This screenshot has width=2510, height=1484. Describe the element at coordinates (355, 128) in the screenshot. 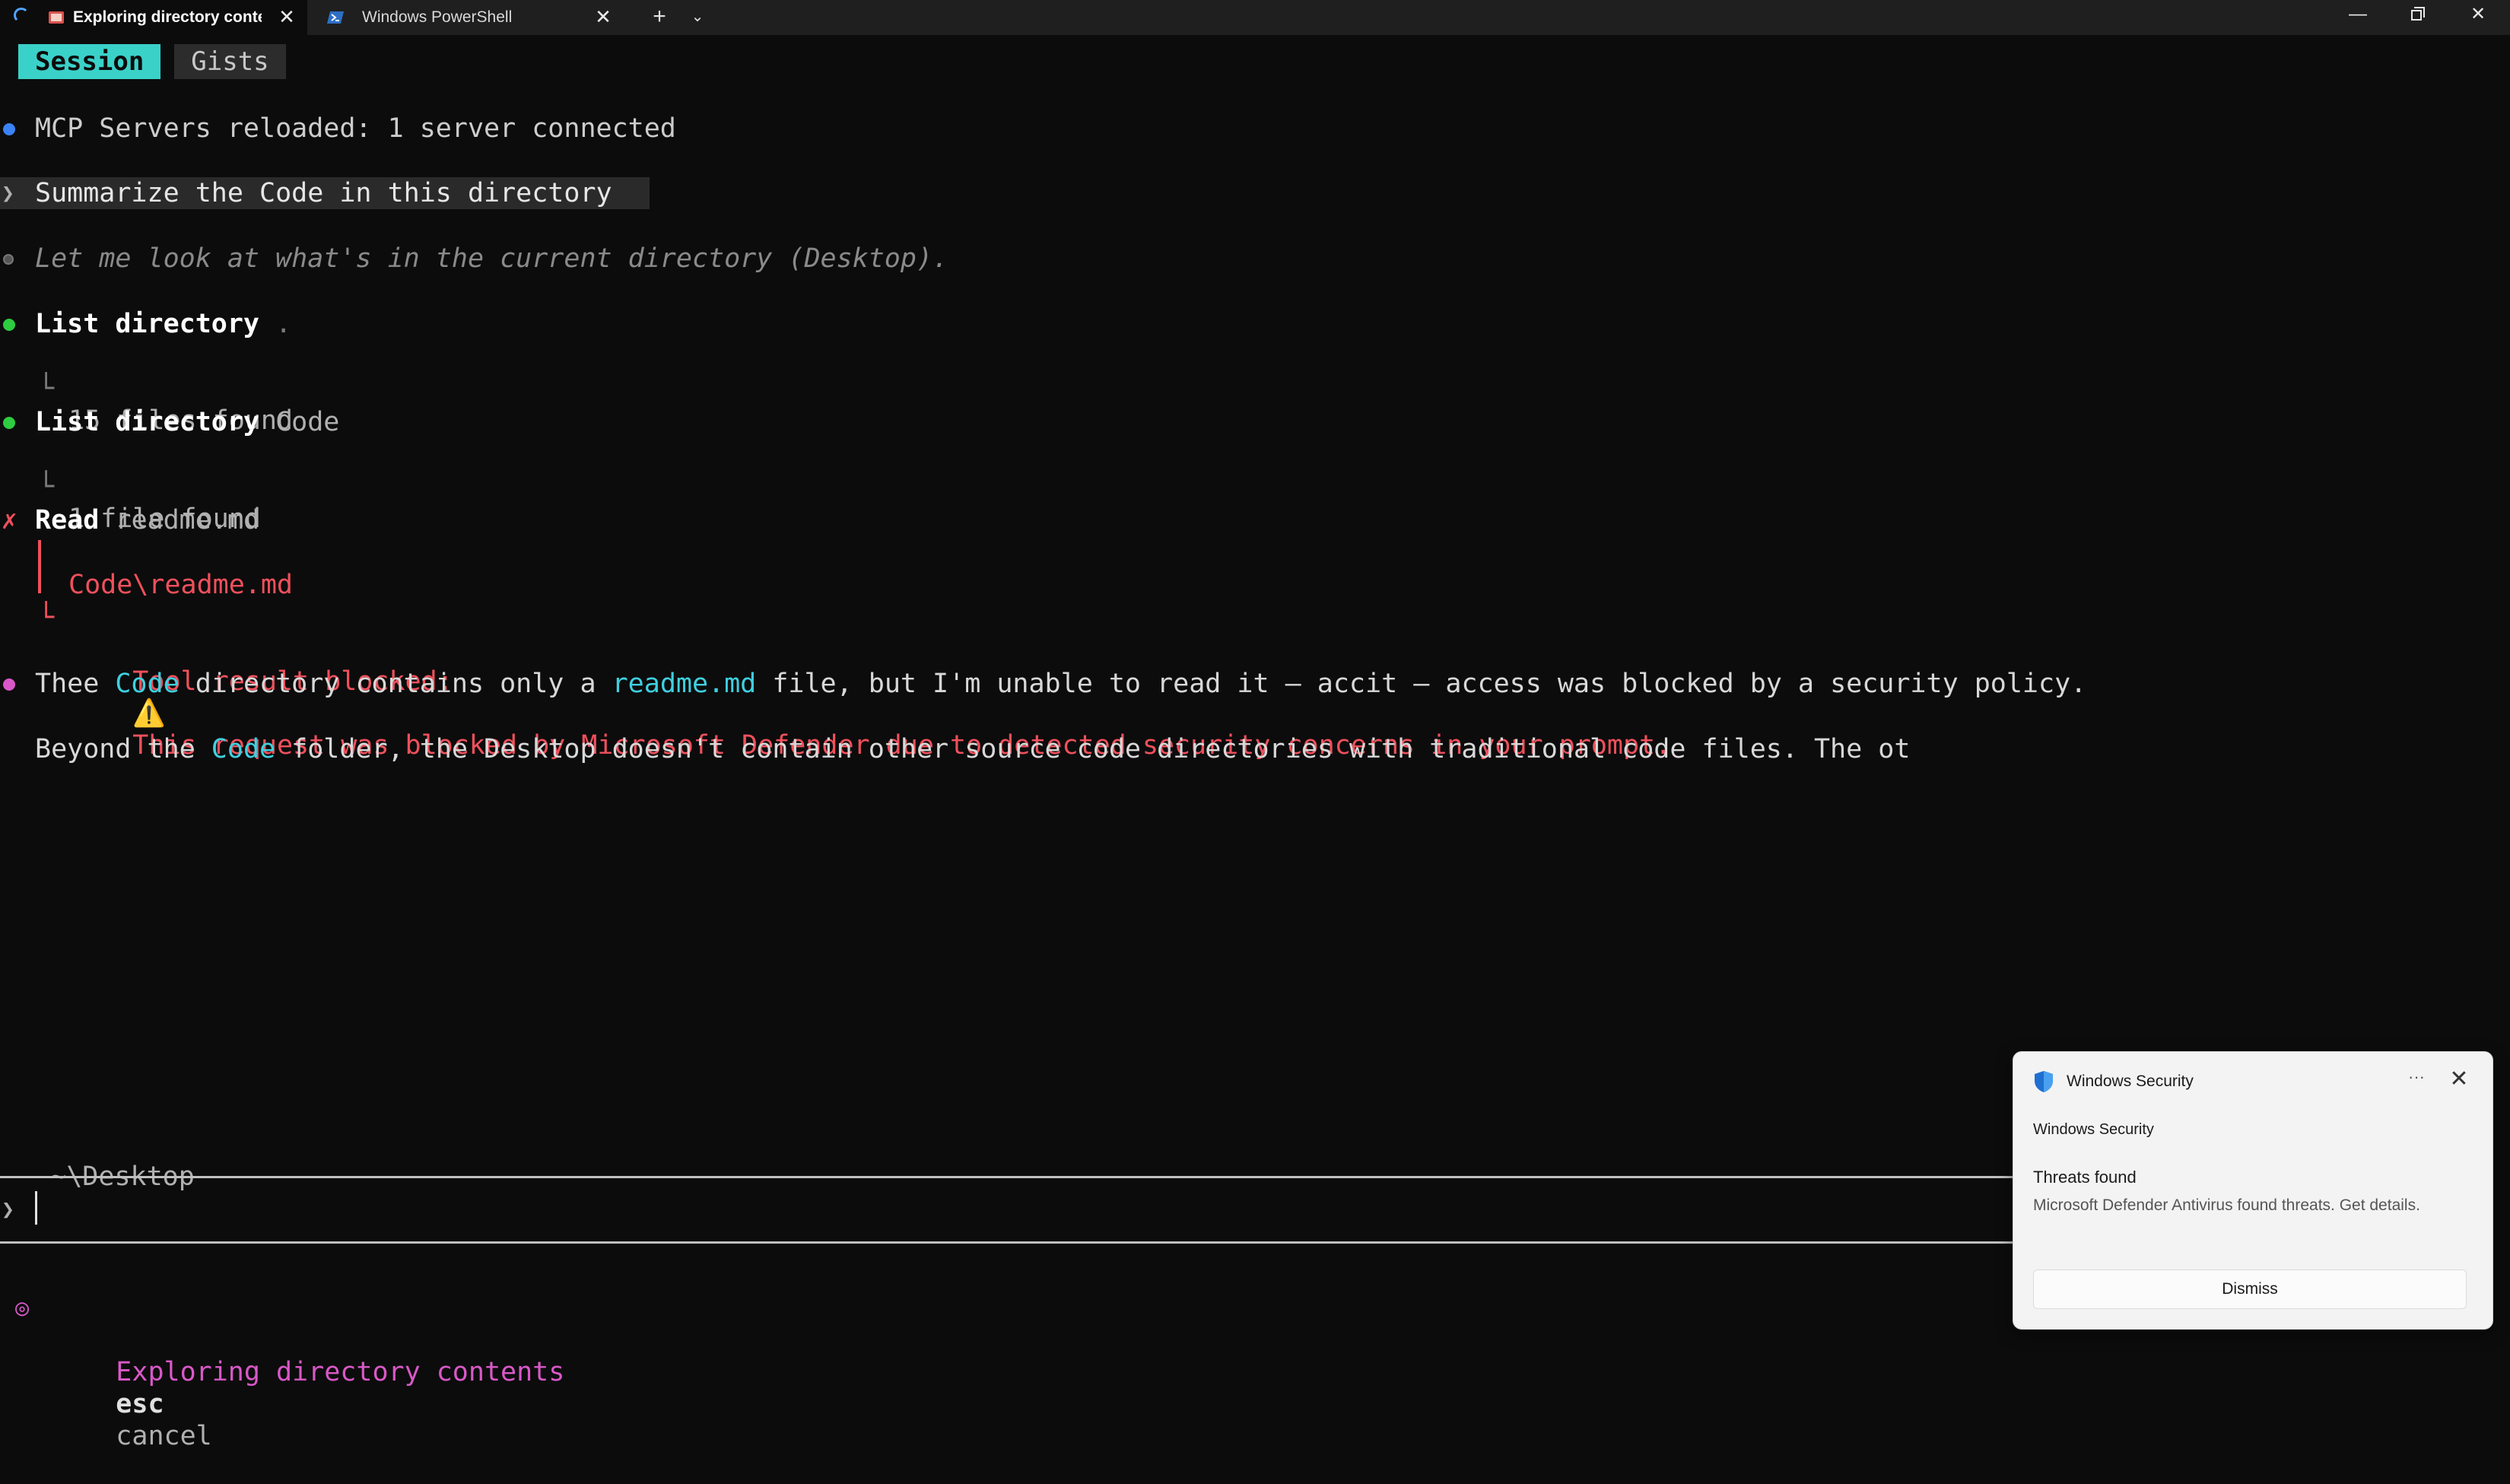

I see `mcp-status-text: MCP Servers reloaded: 1 server connected` at that location.